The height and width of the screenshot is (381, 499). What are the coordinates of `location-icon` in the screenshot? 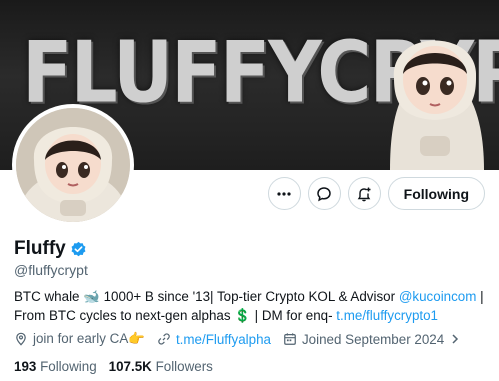 It's located at (21, 339).